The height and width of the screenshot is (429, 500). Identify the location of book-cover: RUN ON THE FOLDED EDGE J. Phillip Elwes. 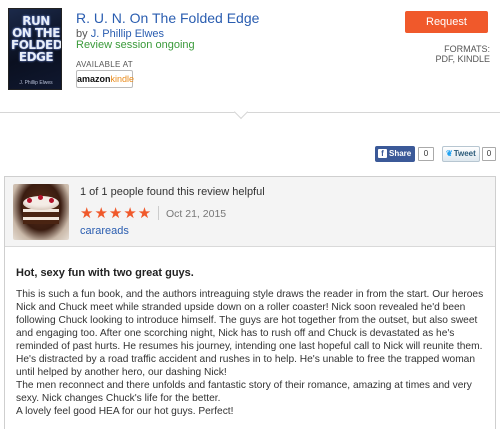
(35, 49).